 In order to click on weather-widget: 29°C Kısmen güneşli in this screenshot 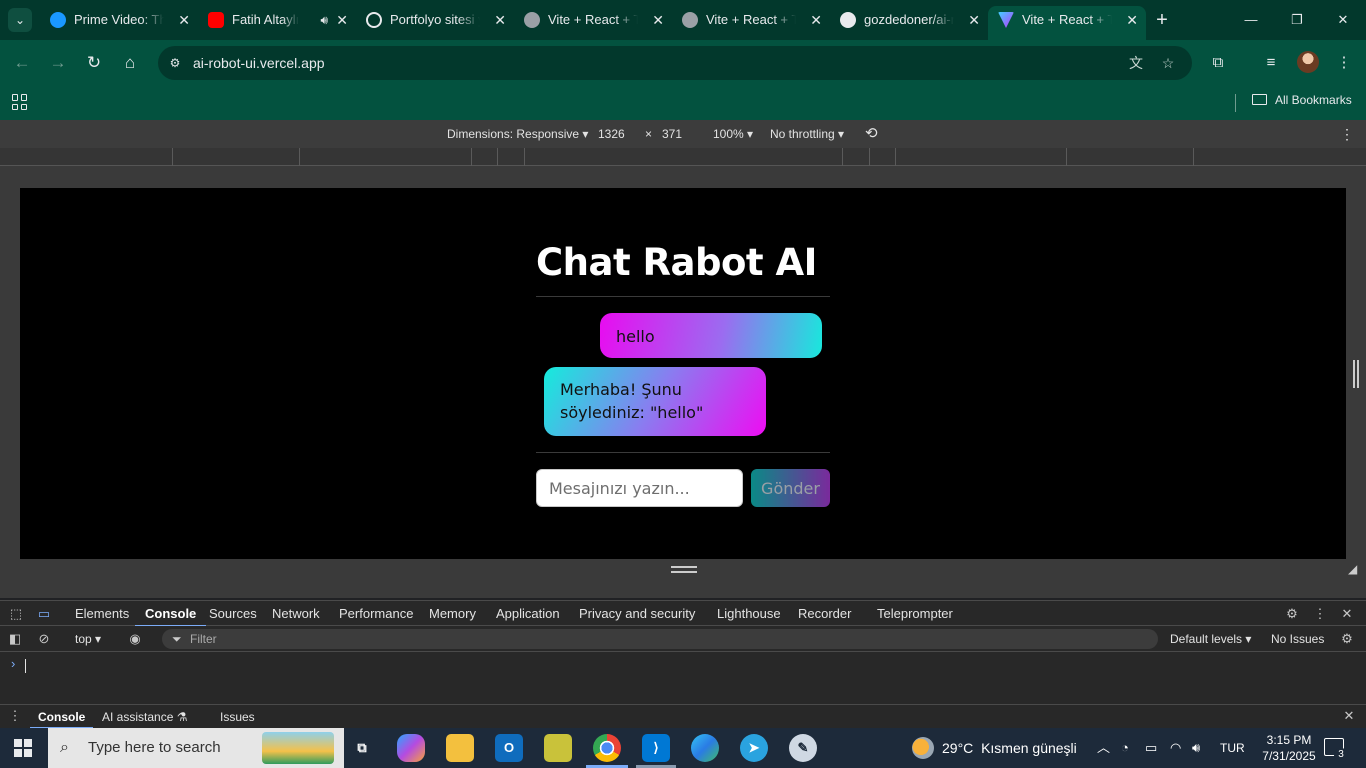, I will do `click(994, 748)`.